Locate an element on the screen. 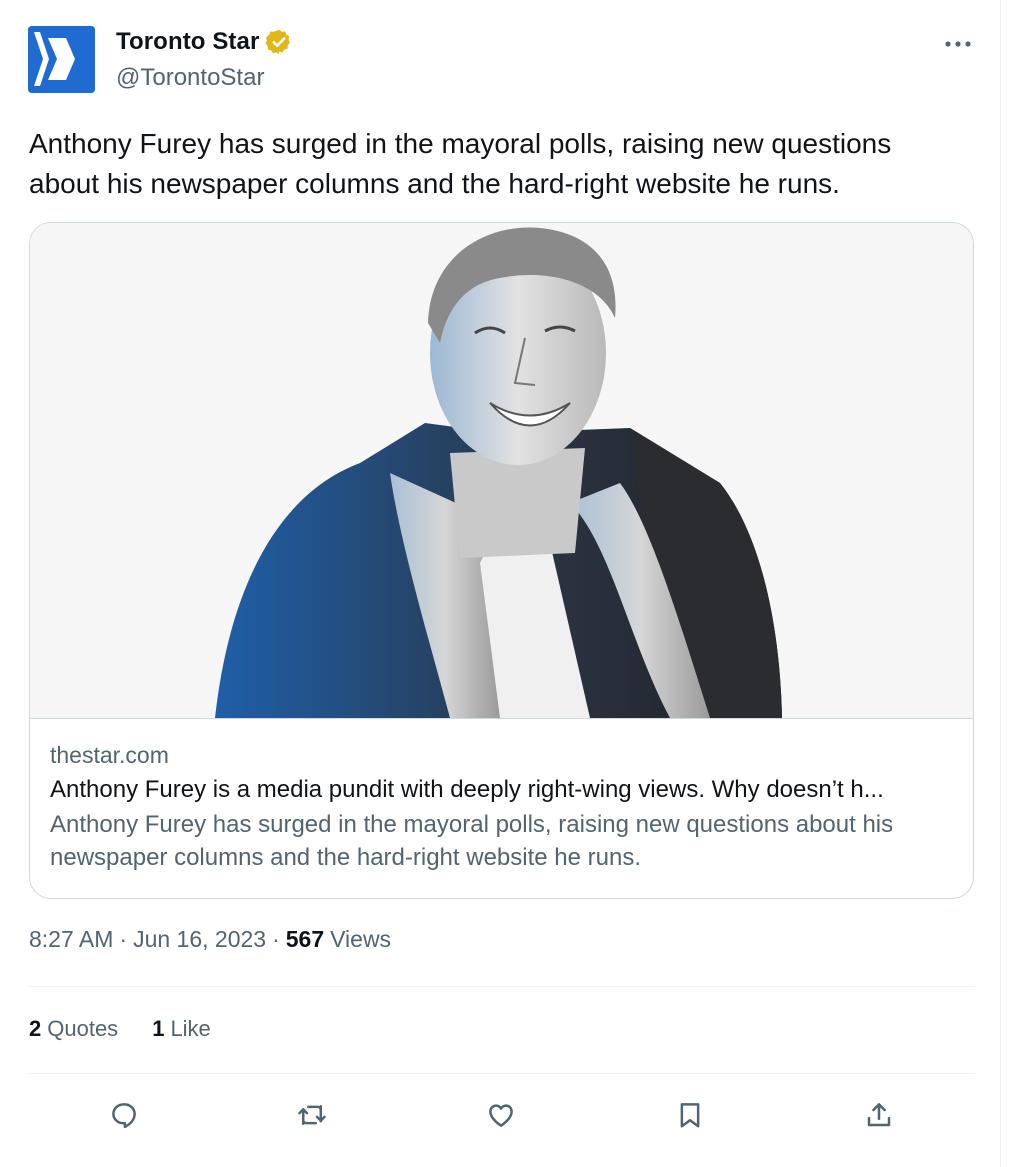 The image size is (1010, 1167). verified-badge-icon is located at coordinates (278, 42).